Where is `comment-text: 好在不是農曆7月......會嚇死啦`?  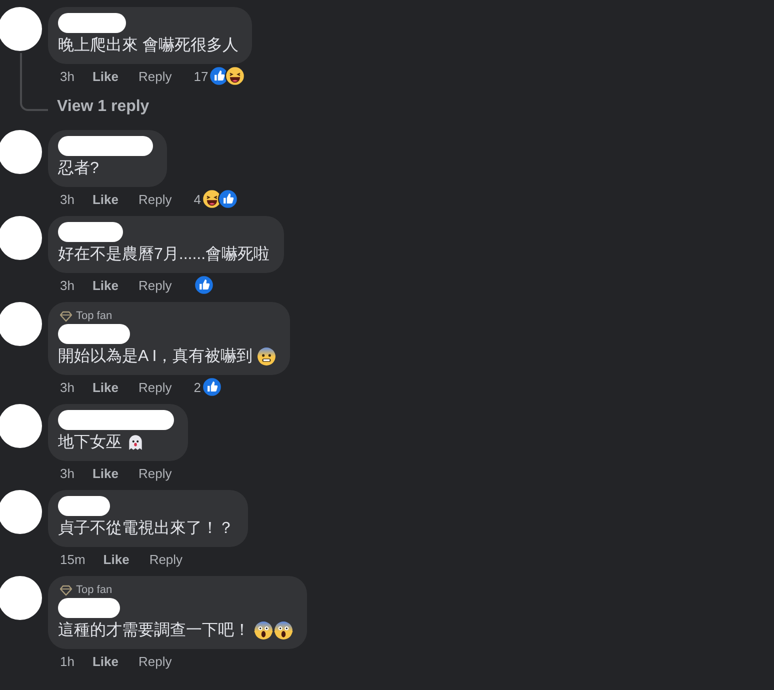 comment-text: 好在不是農曆7月......會嚇死啦 is located at coordinates (164, 254).